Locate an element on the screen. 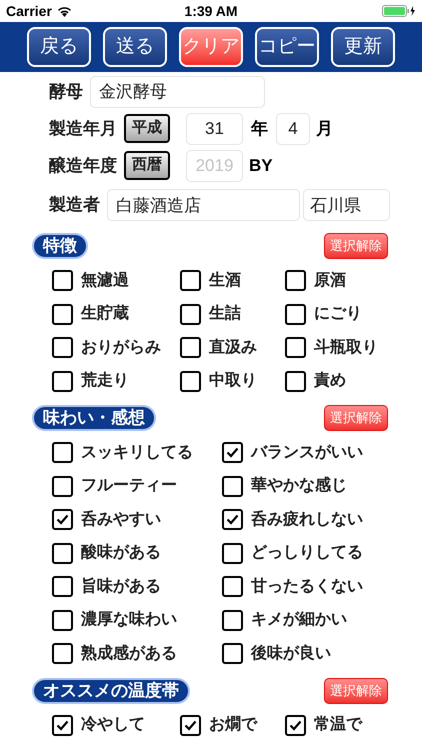 The image size is (422, 750). input-field: 金沢酵母 is located at coordinates (177, 92).